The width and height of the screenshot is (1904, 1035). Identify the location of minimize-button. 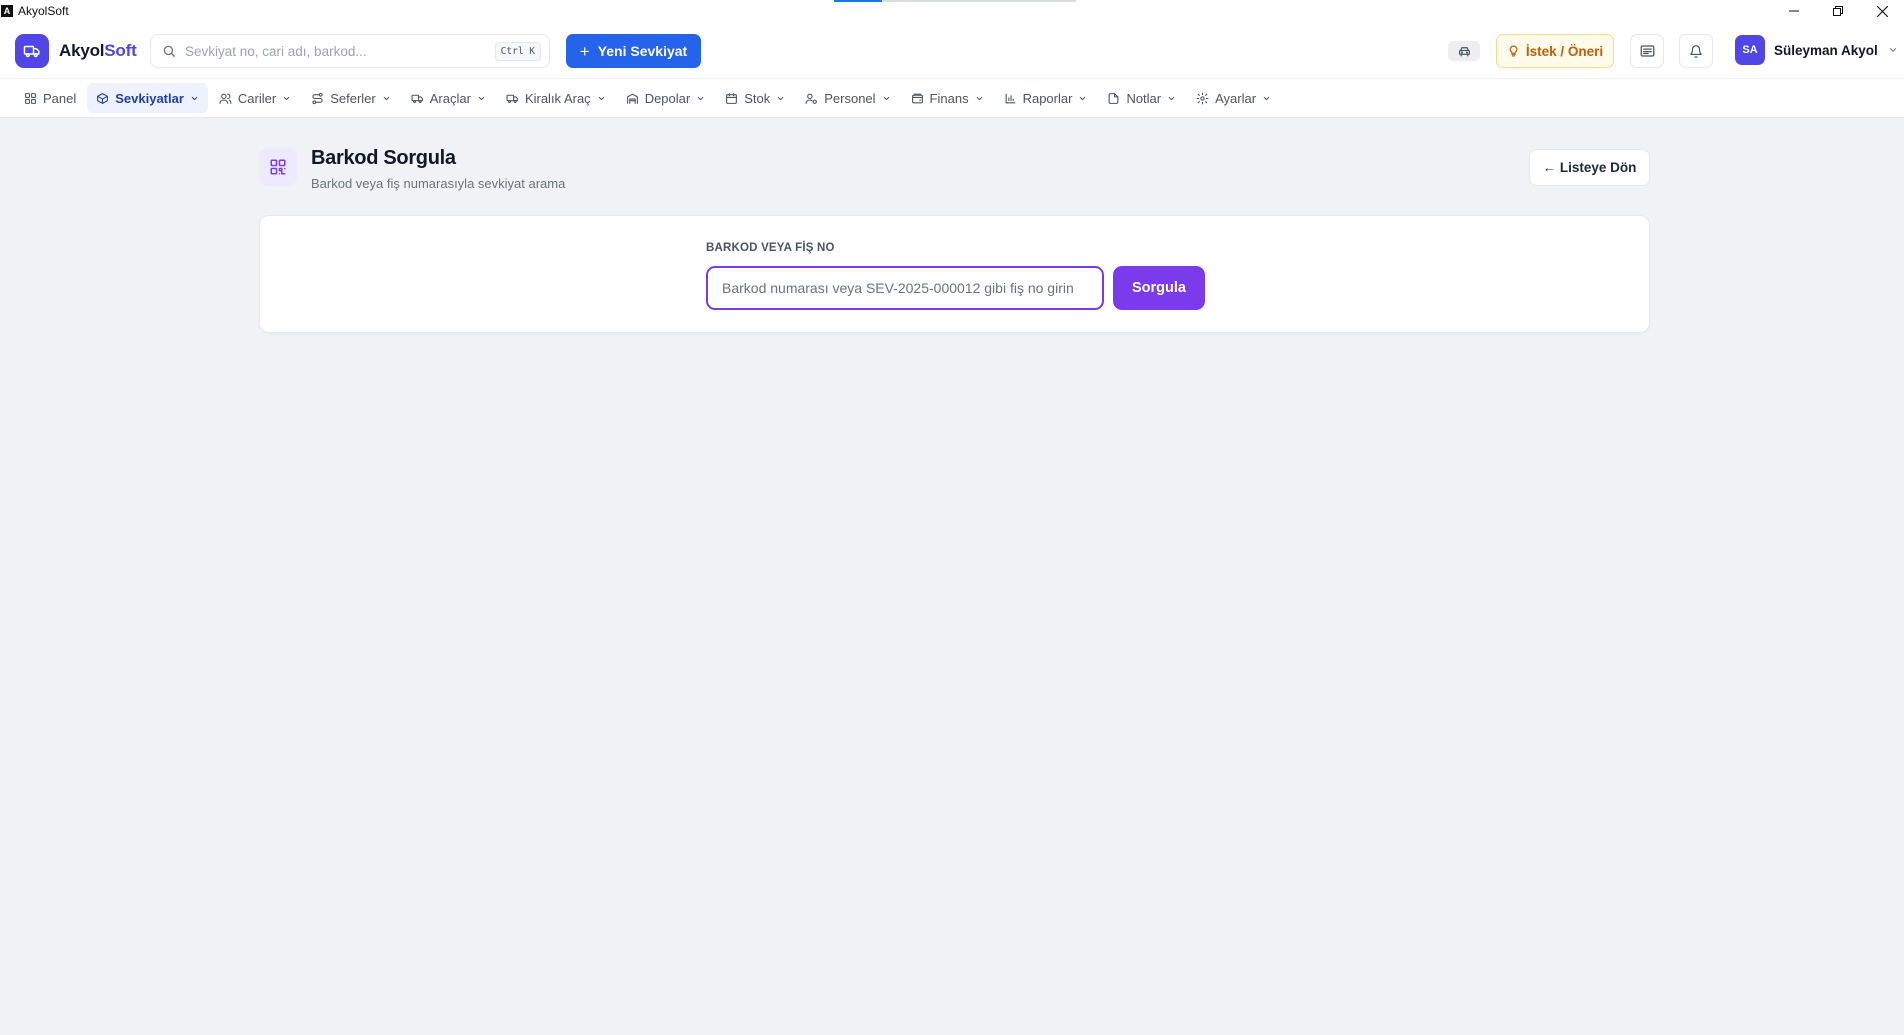
(1794, 11).